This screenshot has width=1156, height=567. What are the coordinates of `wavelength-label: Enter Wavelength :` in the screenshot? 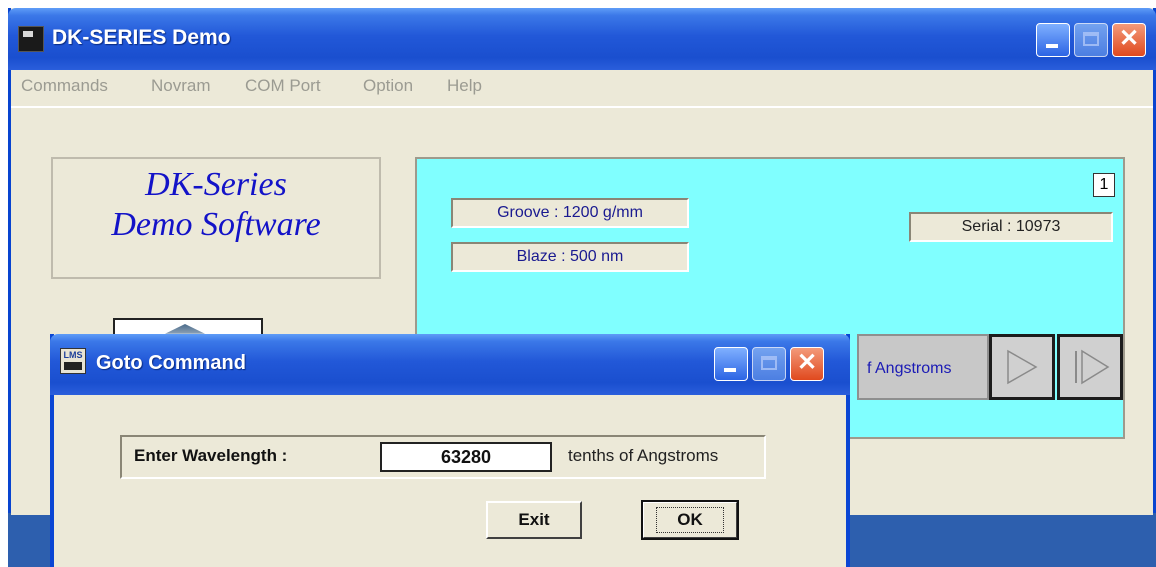 It's located at (211, 455).